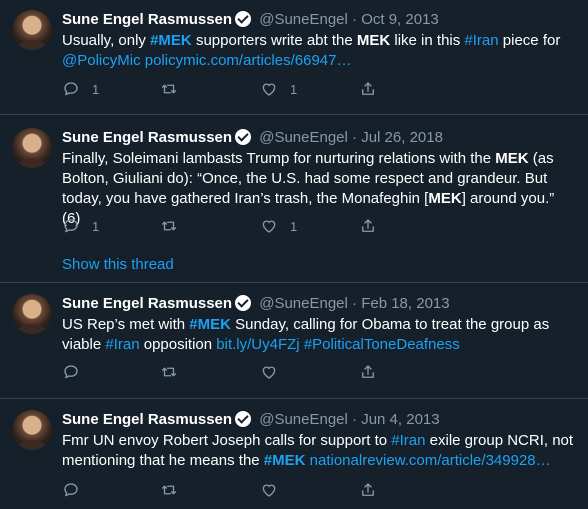  I want to click on text-segment: opposition, so click(178, 344).